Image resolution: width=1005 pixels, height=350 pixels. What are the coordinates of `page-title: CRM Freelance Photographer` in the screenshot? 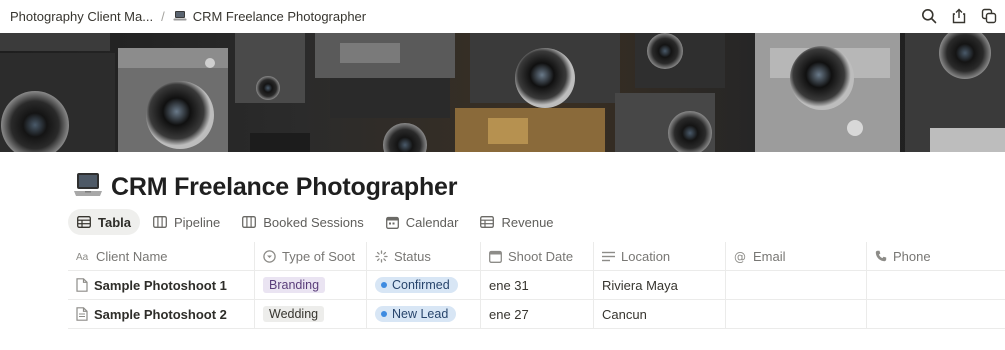 It's located at (265, 187).